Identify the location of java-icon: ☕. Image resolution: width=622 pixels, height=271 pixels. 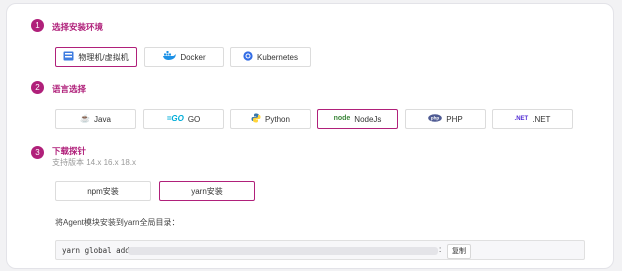
(85, 118).